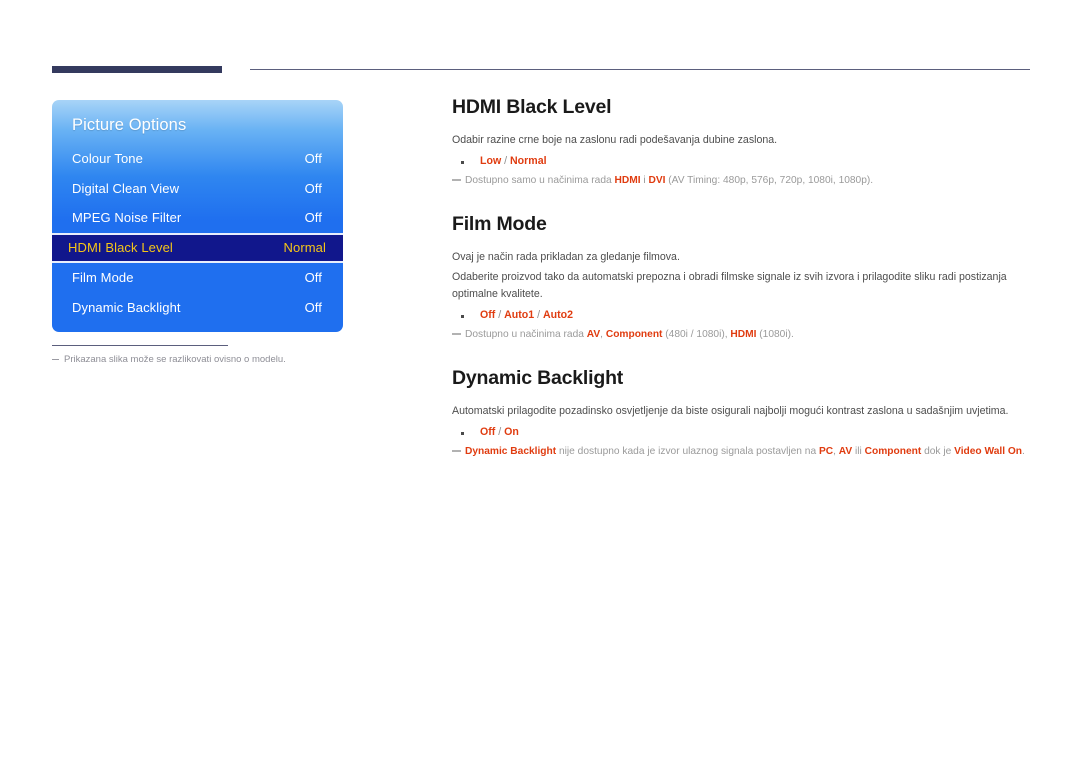  Describe the element at coordinates (640, 69) in the screenshot. I see `header-divider-rule` at that location.